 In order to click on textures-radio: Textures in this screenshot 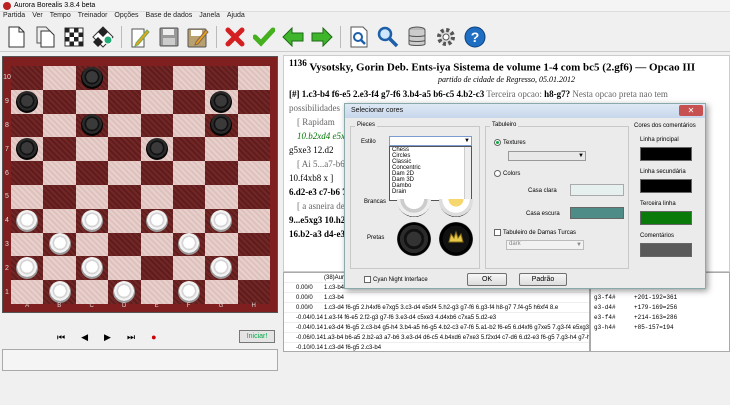, I will do `click(510, 142)`.